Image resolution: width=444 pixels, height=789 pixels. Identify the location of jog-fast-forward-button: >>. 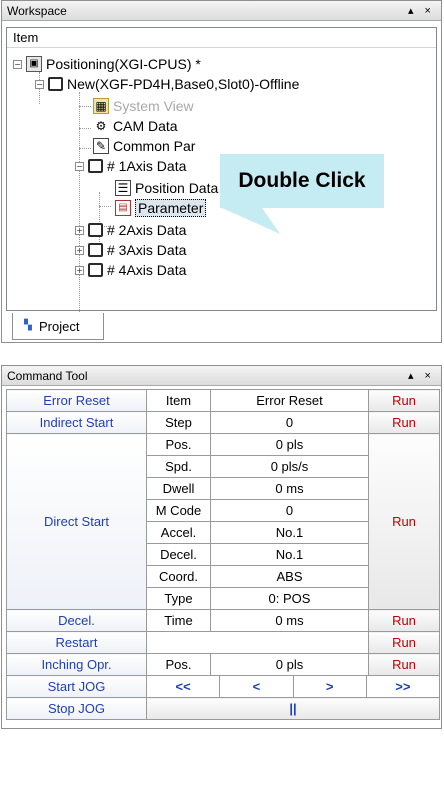
(402, 686).